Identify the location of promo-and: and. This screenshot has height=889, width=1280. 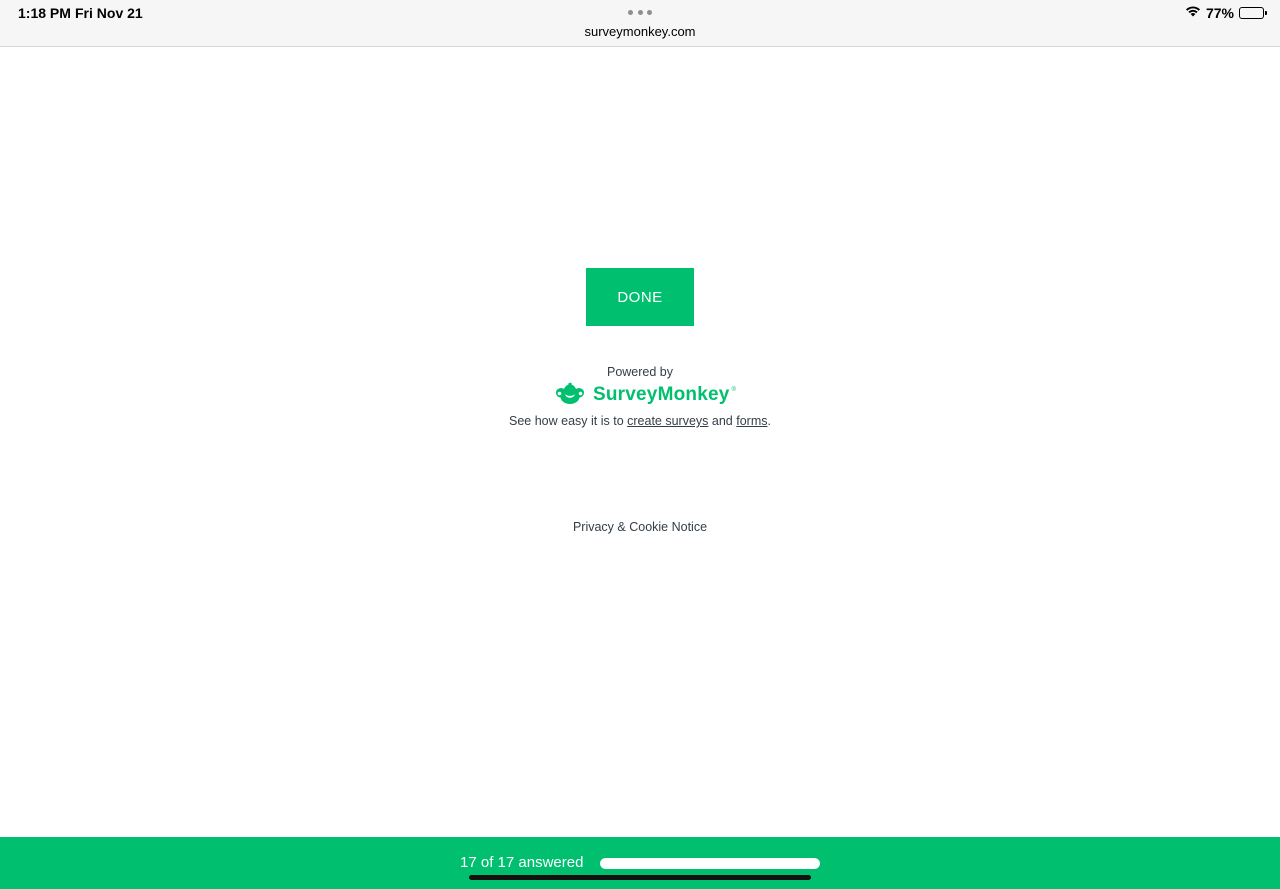
(722, 421).